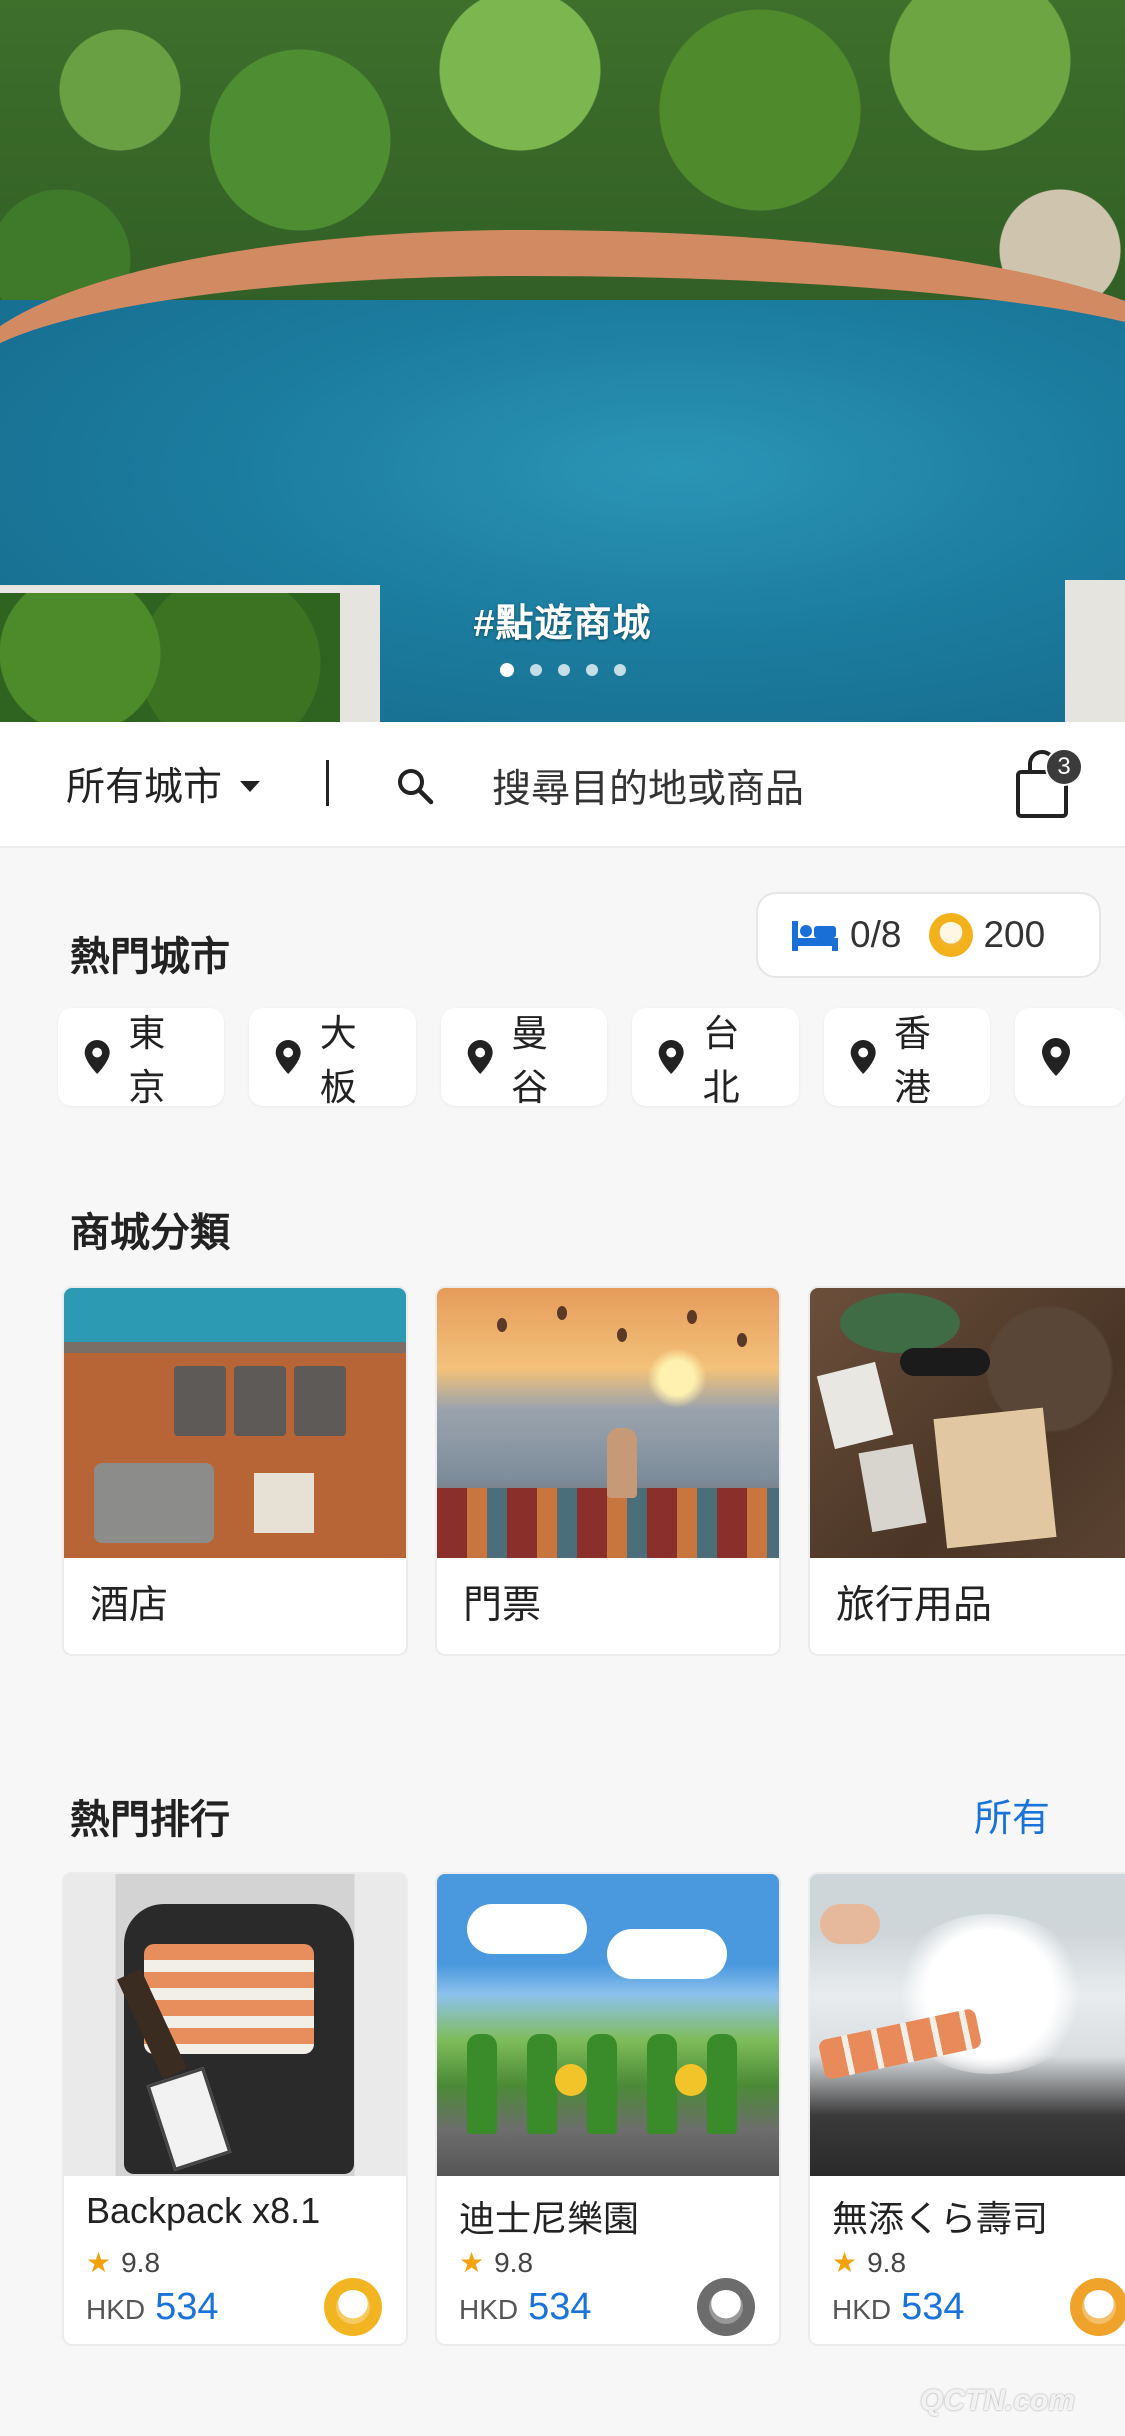 The height and width of the screenshot is (2436, 1125). What do you see at coordinates (951, 935) in the screenshot?
I see `coin-icon` at bounding box center [951, 935].